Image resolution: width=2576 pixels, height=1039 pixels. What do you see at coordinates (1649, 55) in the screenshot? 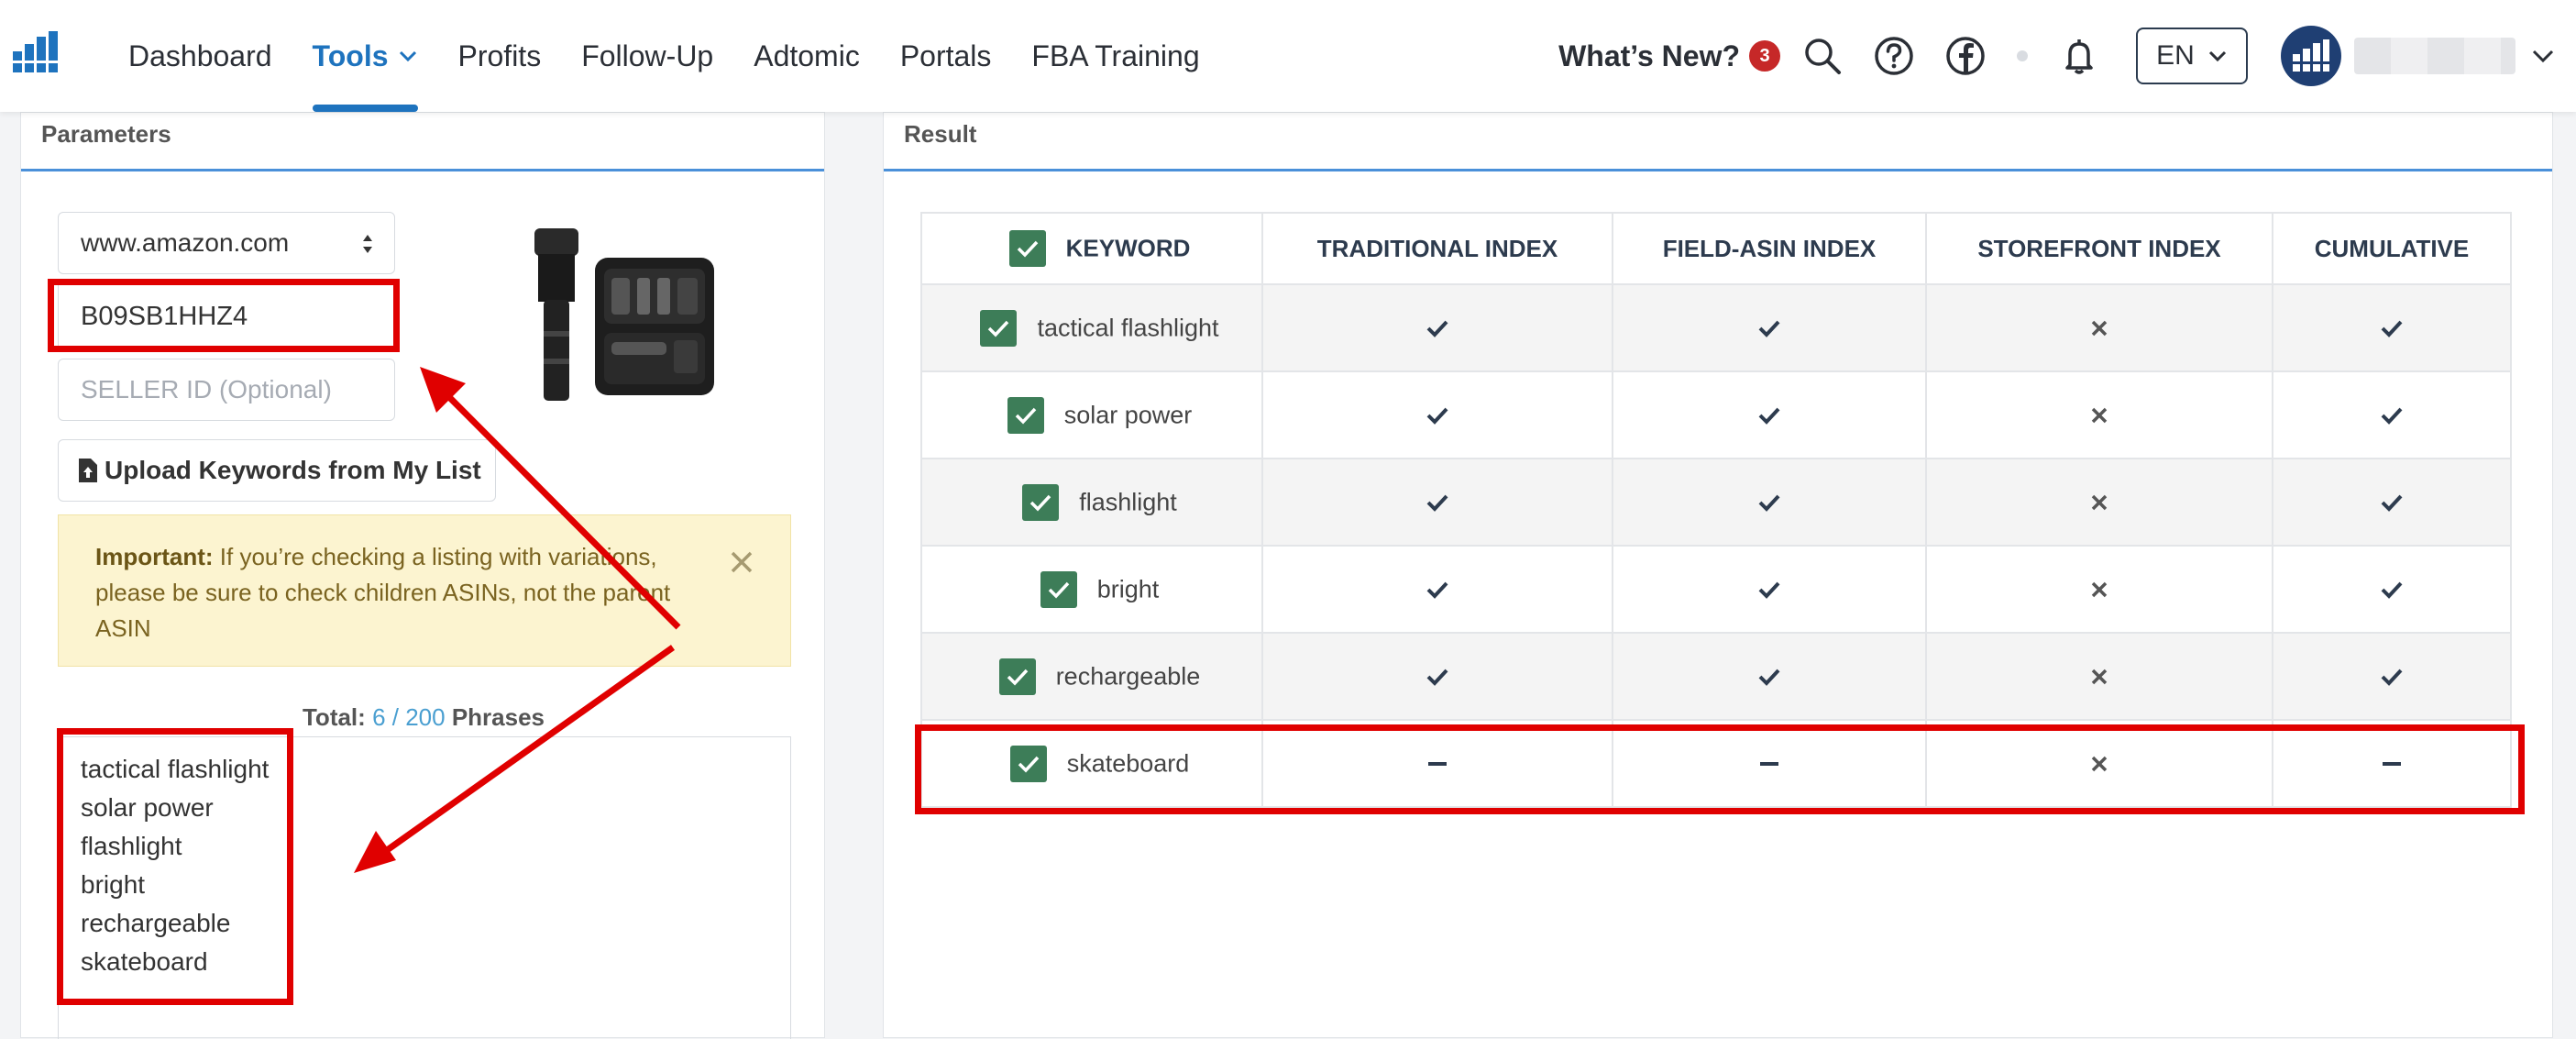
I see `whats-new-label: What’s New?` at bounding box center [1649, 55].